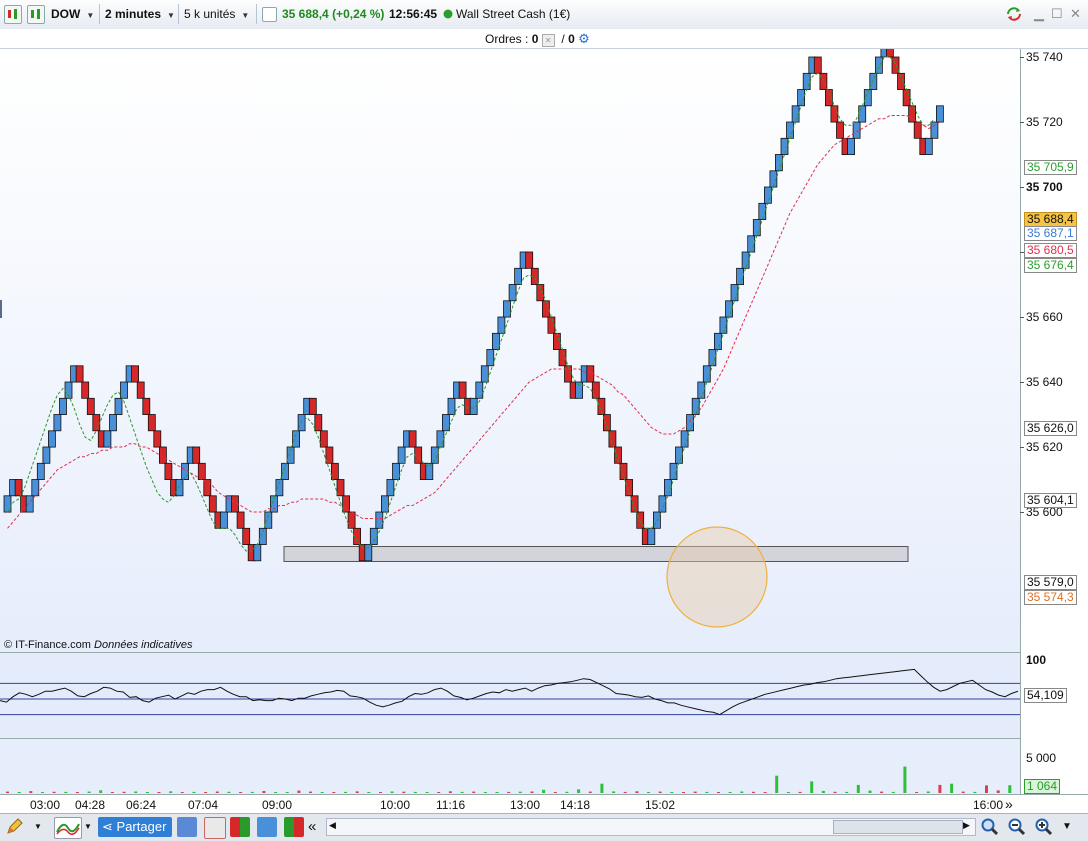 Image resolution: width=1088 pixels, height=841 pixels. What do you see at coordinates (13, 14) in the screenshot?
I see `candlestick-chart-icon` at bounding box center [13, 14].